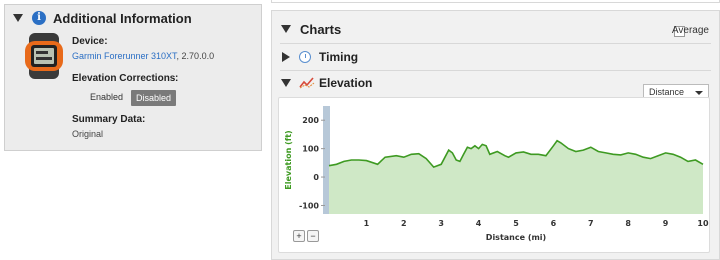 This screenshot has width=720, height=260. What do you see at coordinates (367, 223) in the screenshot?
I see `x-tick-label: 1` at bounding box center [367, 223].